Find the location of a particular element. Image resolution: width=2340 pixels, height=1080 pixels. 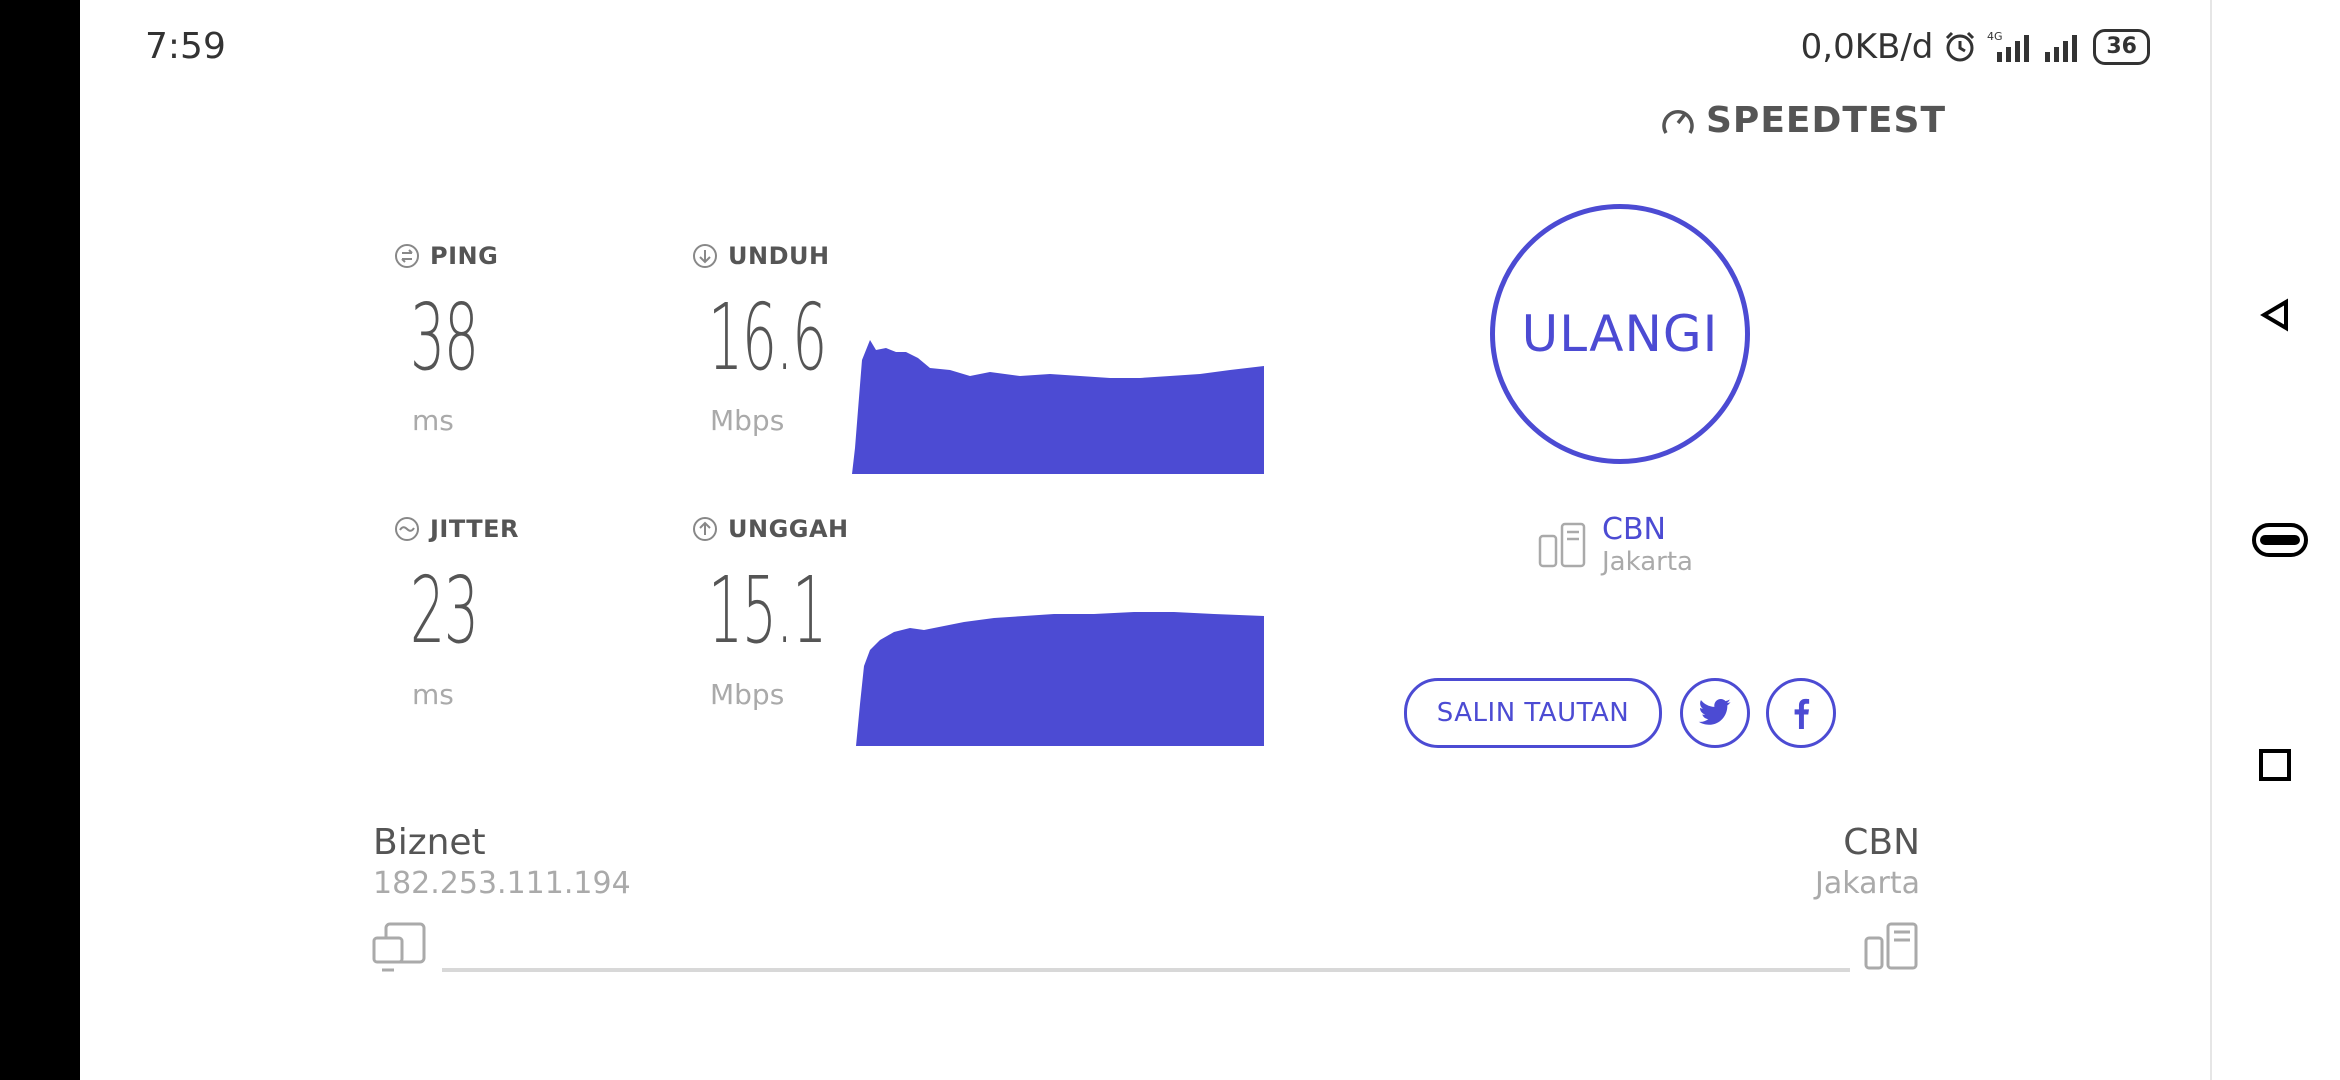

upload-label: UNGGAH is located at coordinates (770, 529).